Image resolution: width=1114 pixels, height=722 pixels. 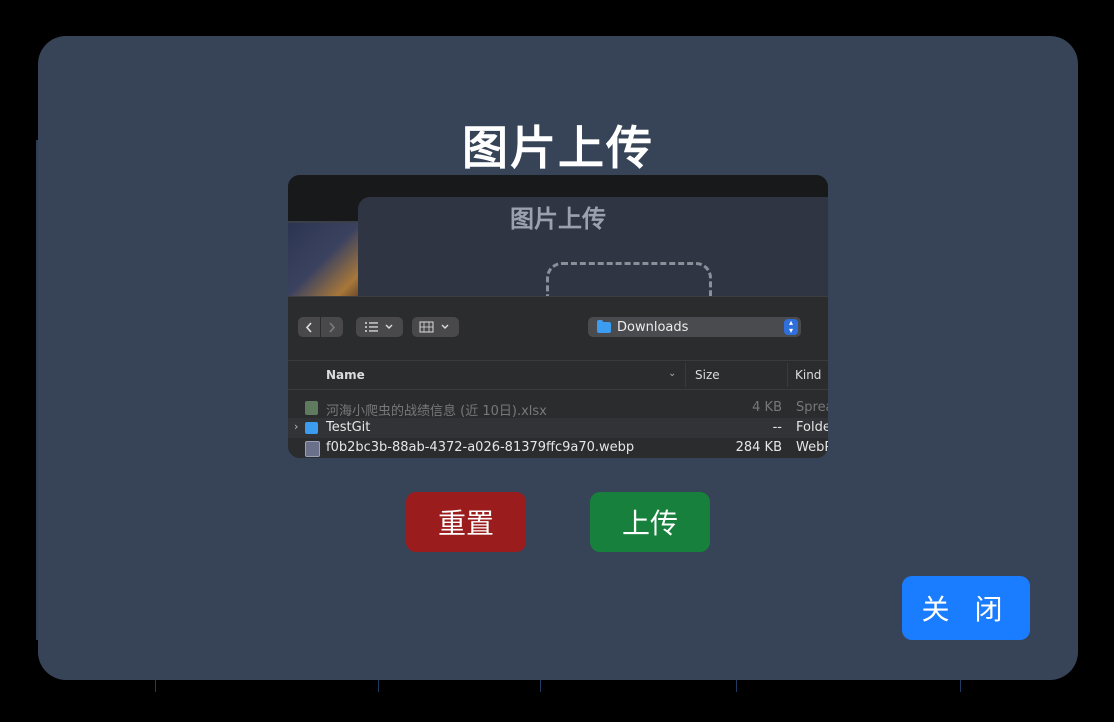 I want to click on location-label: Downloads, so click(x=653, y=327).